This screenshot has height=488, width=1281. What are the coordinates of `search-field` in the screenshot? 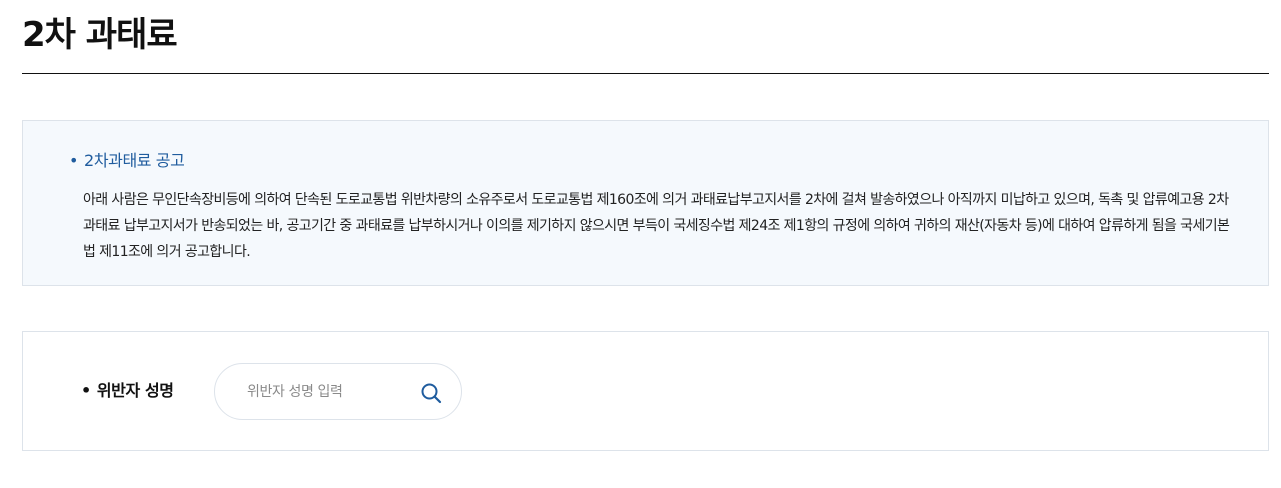 It's located at (338, 391).